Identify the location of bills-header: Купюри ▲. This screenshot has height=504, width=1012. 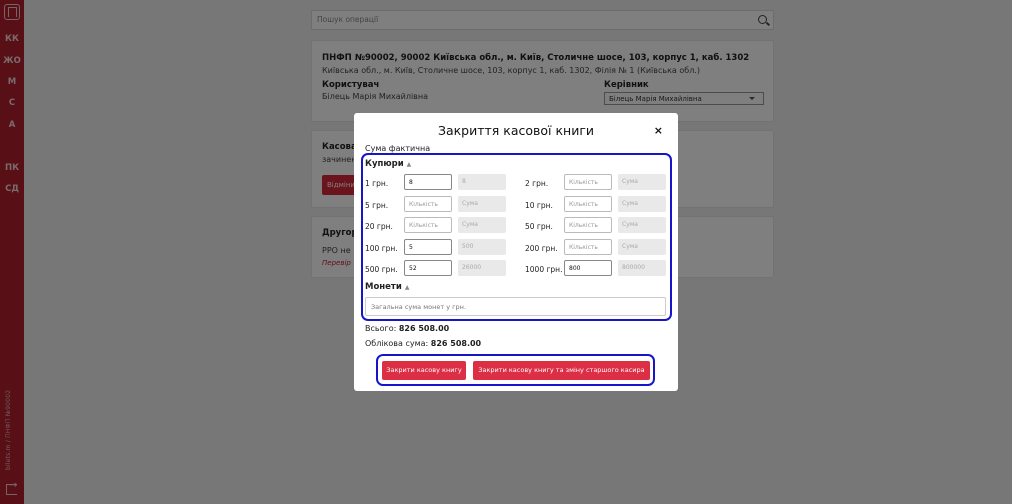
(388, 164).